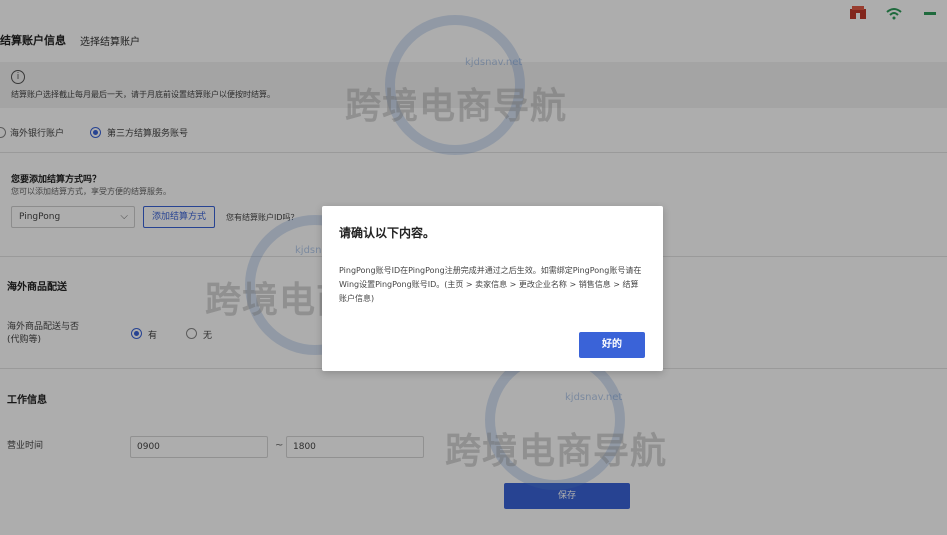 The height and width of the screenshot is (535, 947). Describe the element at coordinates (387, 233) in the screenshot. I see `dialog-title: 请确认以下内容。` at that location.